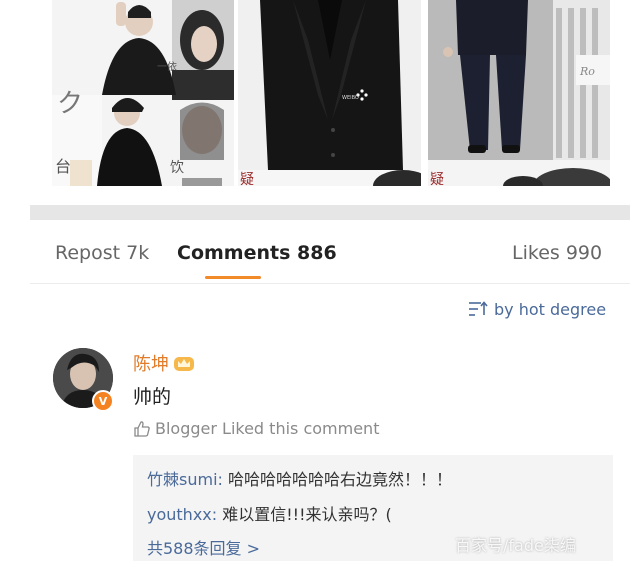  I want to click on reply-text: 哈哈哈哈哈哈哈右边竟然！！！, so click(340, 479).